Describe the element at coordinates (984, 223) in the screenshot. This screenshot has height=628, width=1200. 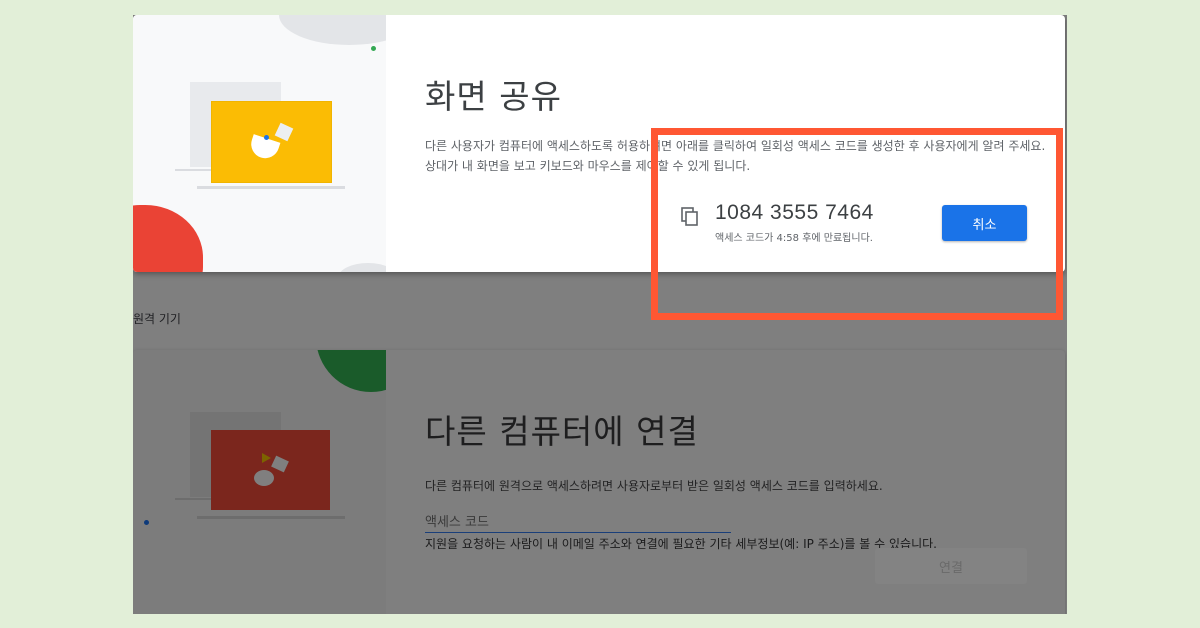
I see `cancel-button: 취소` at that location.